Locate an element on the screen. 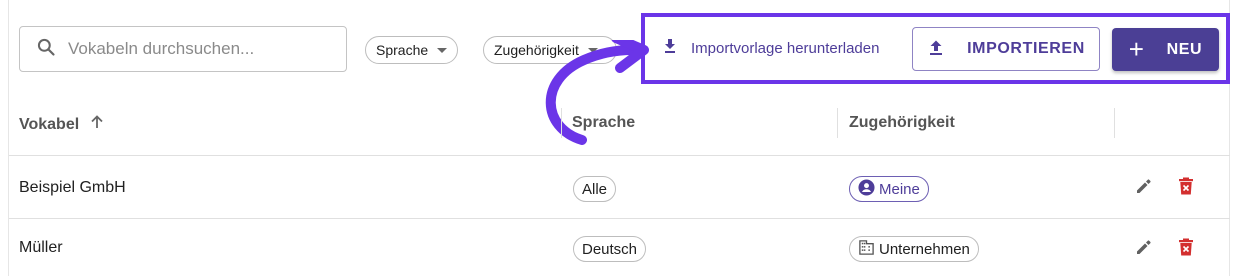  plus-icon: + is located at coordinates (1136, 48).